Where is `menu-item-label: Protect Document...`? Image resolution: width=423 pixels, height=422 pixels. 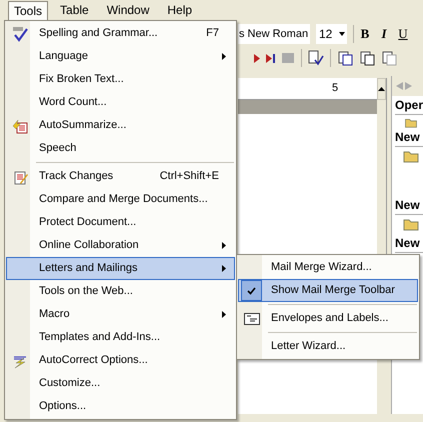
menu-item-label: Protect Document... is located at coordinates (87, 222).